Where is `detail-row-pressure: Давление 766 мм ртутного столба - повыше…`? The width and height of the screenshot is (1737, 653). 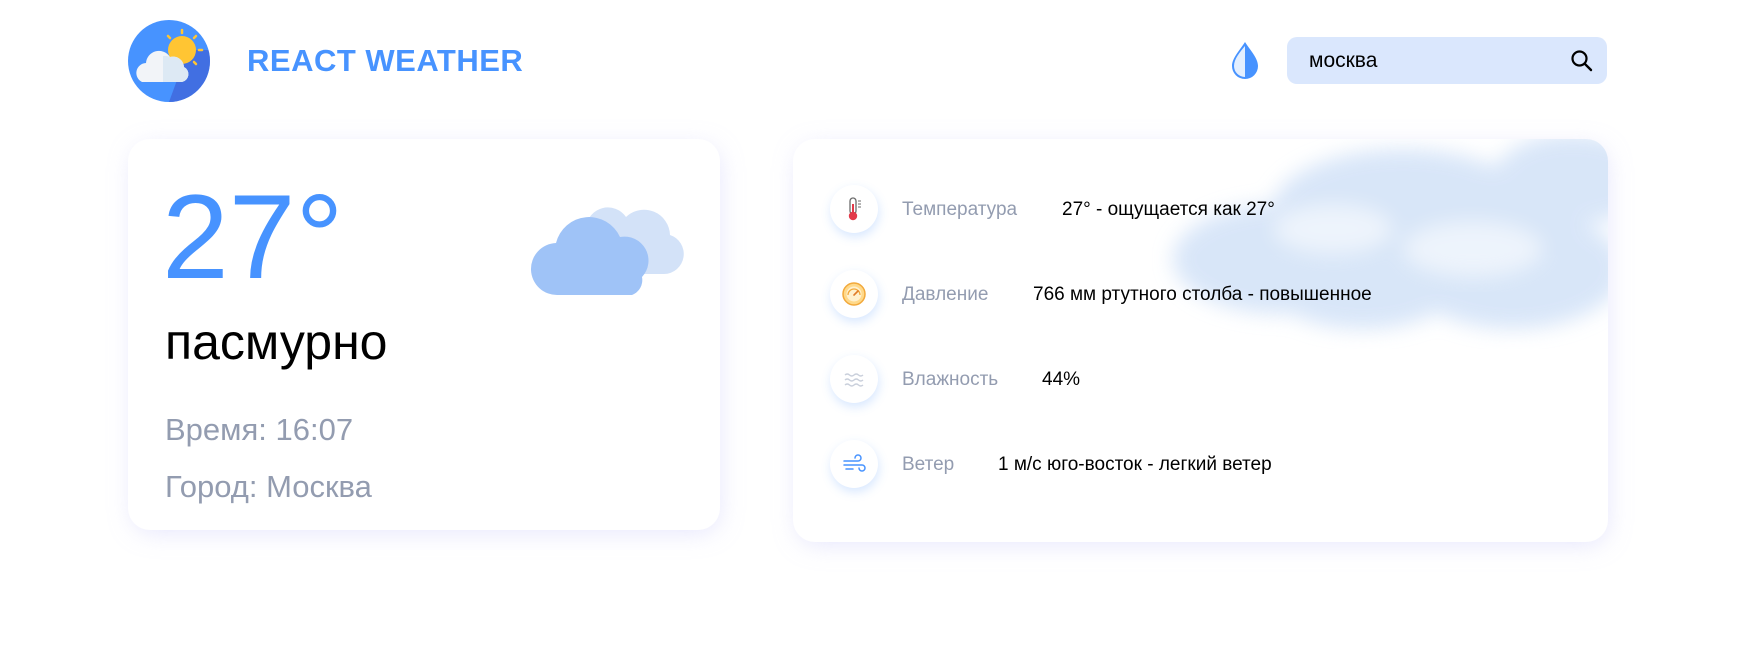 detail-row-pressure: Давление 766 мм ртутного столба - повыше… is located at coordinates (1210, 296).